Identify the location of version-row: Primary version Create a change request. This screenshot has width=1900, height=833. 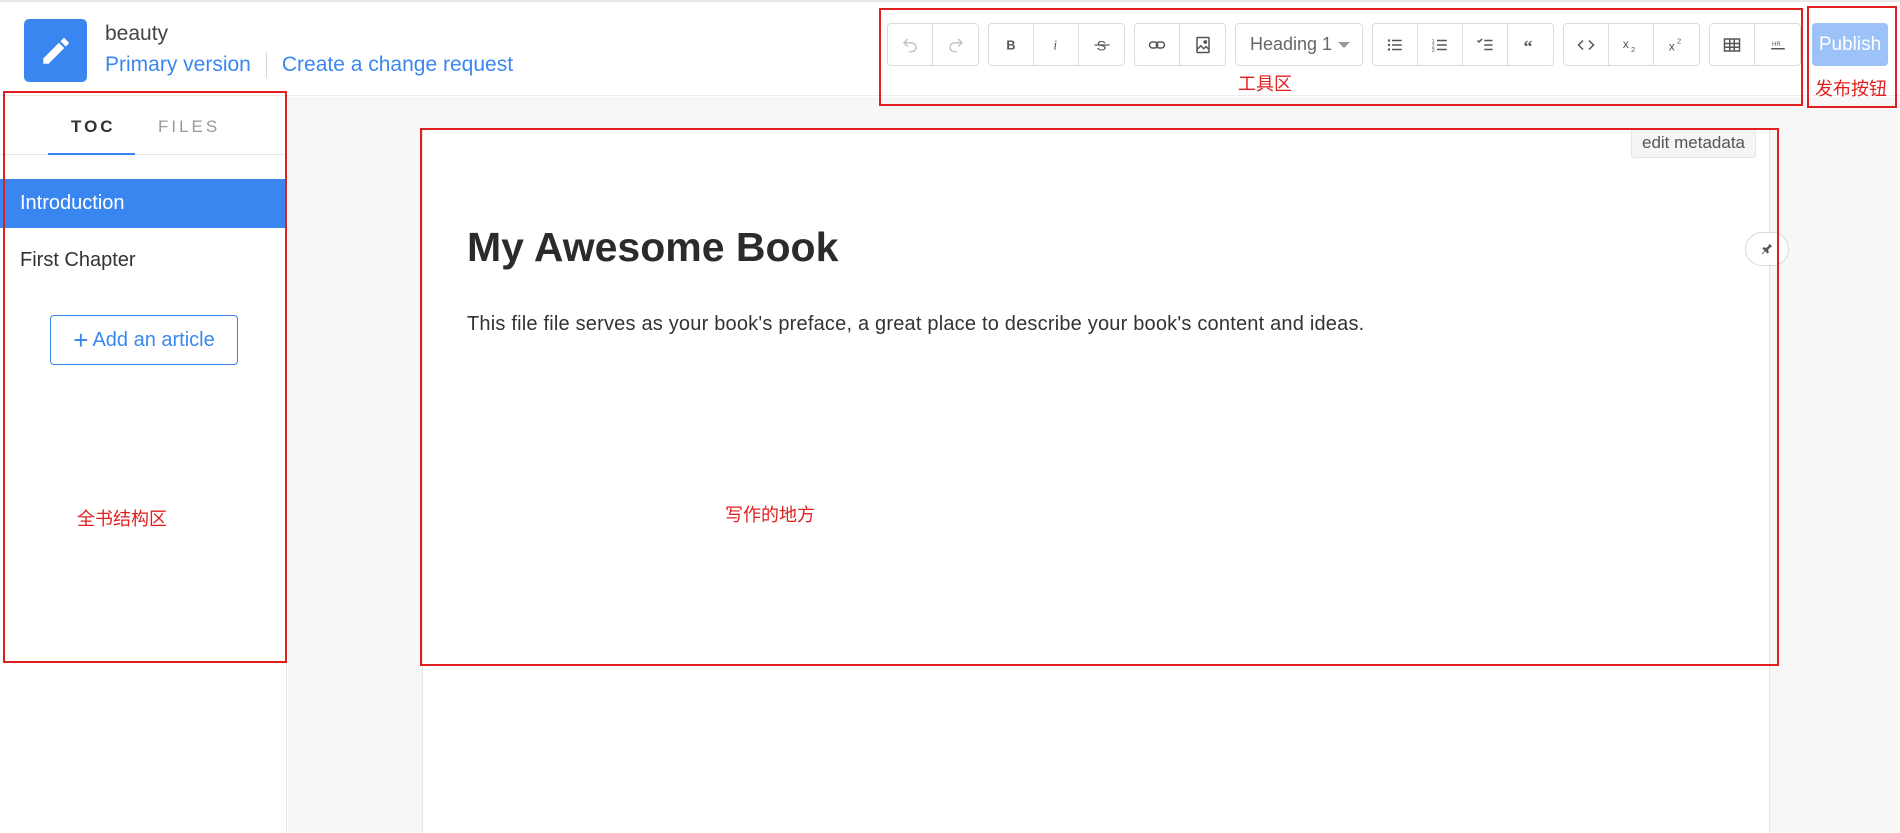
(309, 65).